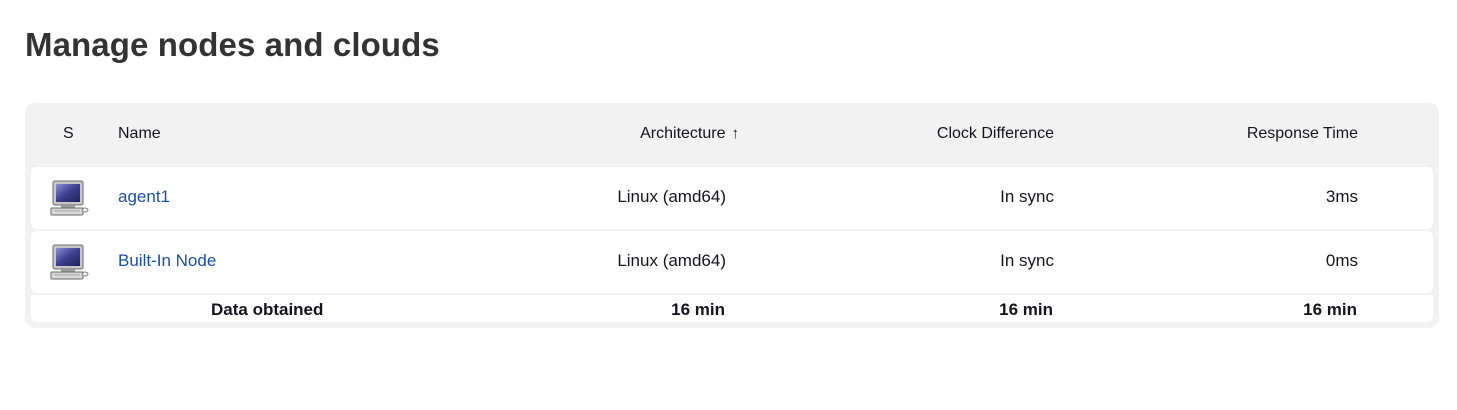  I want to click on header-response-time: Response Time, so click(1302, 134).